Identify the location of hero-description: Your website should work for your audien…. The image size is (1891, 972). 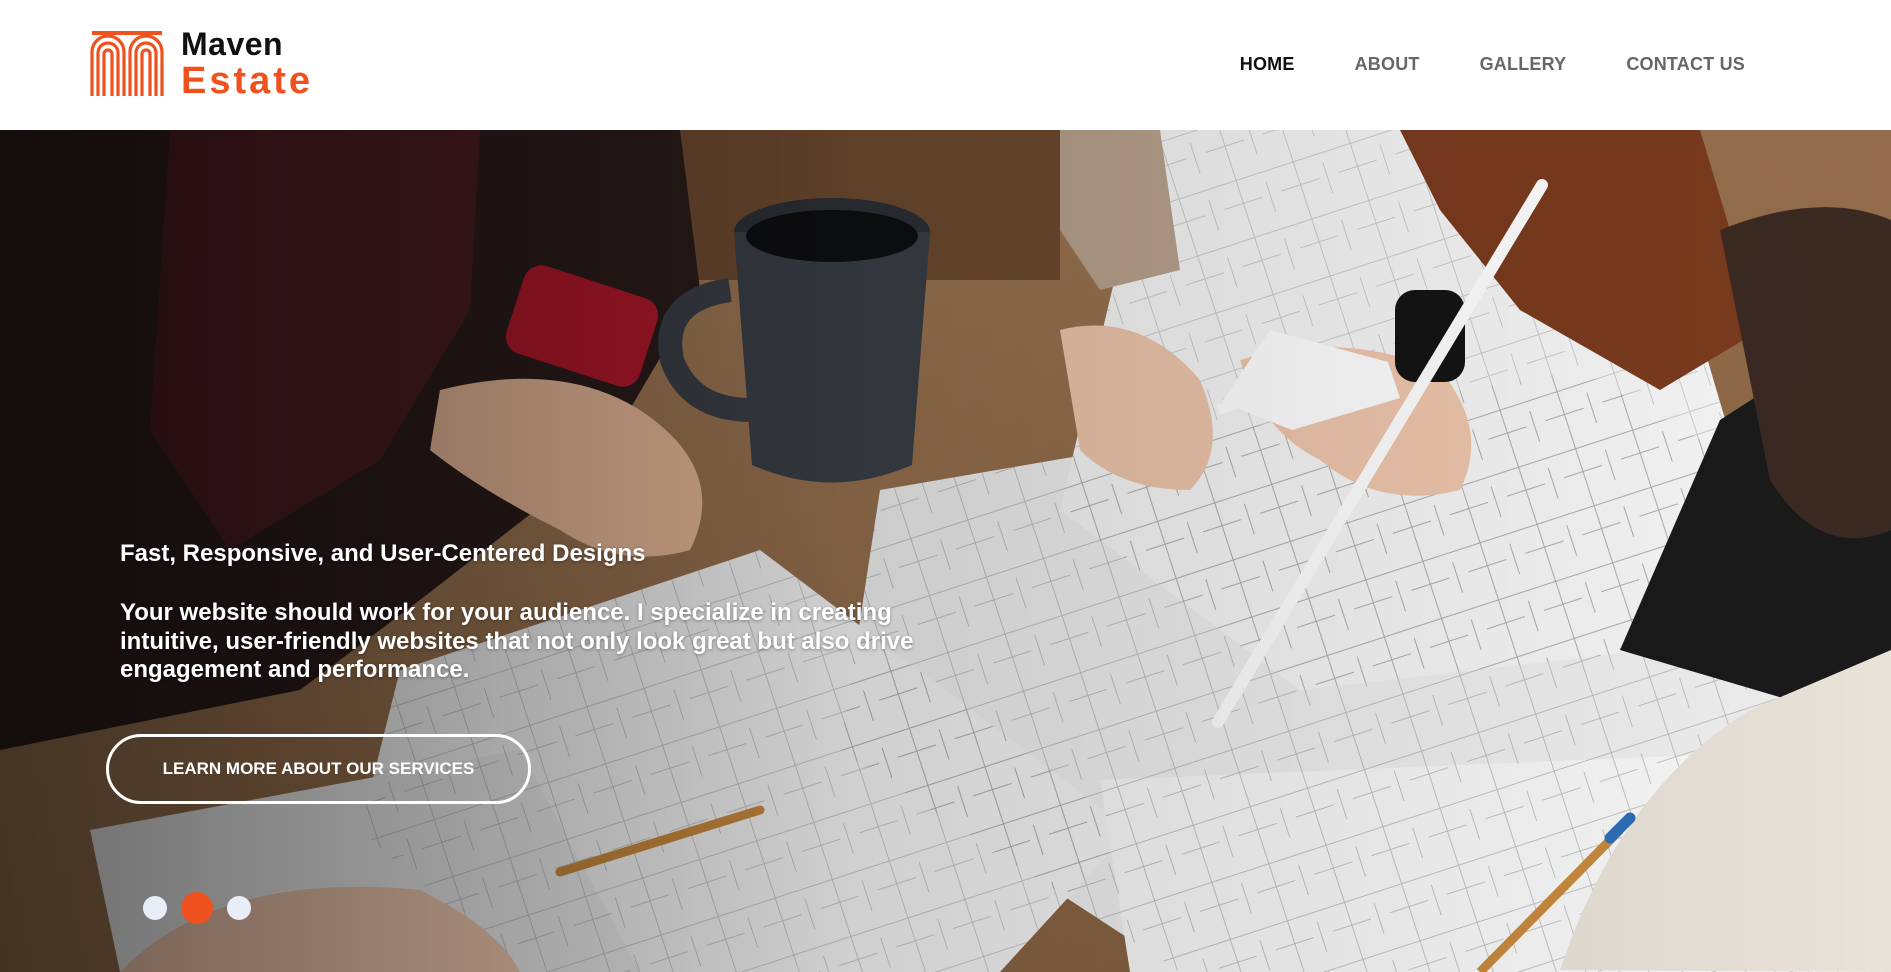
(517, 641).